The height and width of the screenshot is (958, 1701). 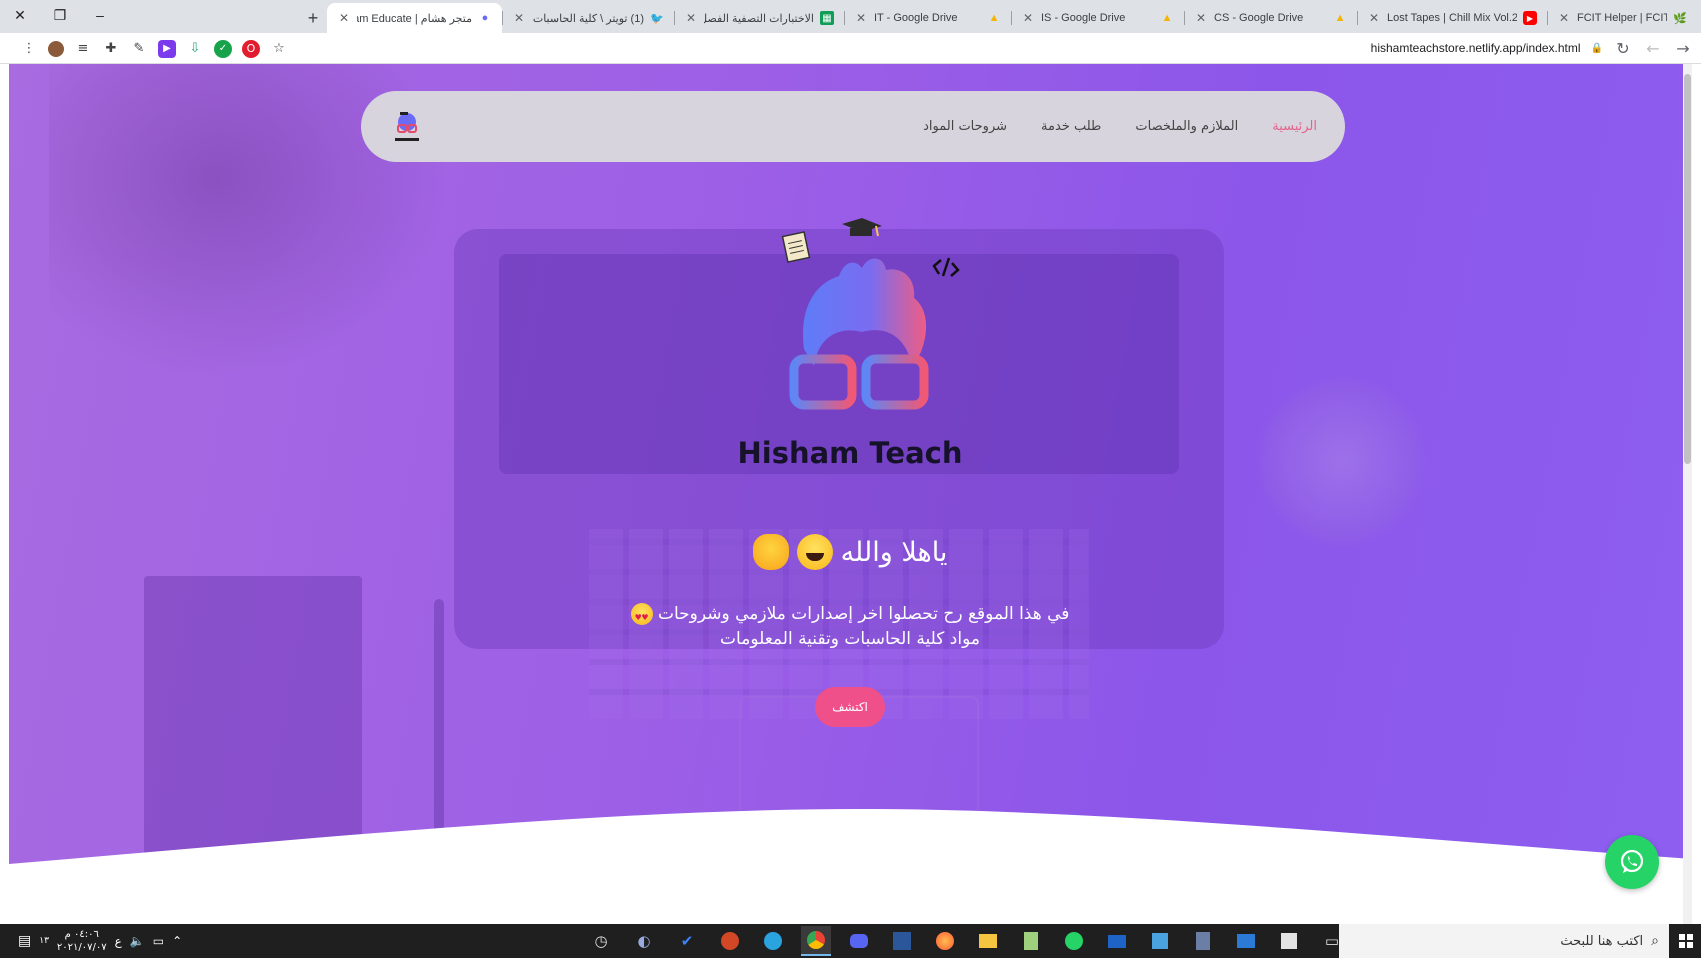 I want to click on browser-tab: 🌿 FCIT Helper | FCIT Map ✕, so click(x=1622, y=18).